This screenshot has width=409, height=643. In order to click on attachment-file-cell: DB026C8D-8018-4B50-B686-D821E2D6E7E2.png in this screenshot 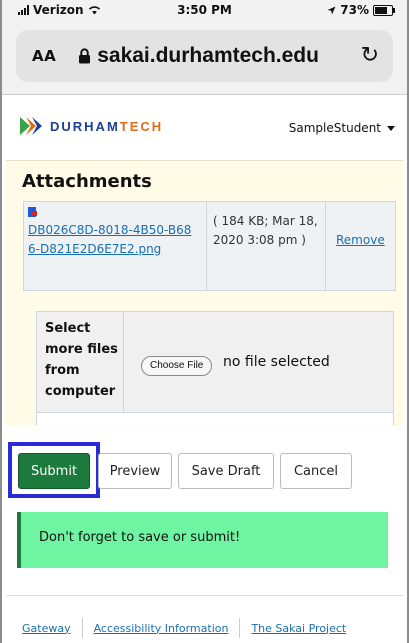, I will do `click(115, 246)`.